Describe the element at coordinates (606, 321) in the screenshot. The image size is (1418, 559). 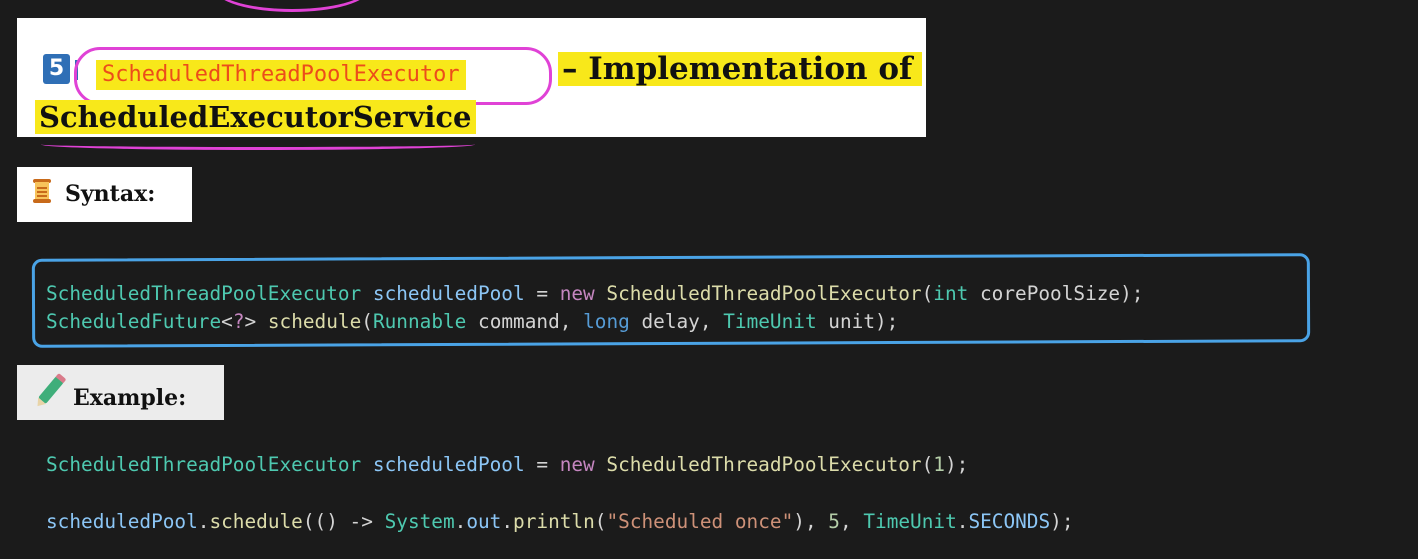
I see `code-token: long` at that location.